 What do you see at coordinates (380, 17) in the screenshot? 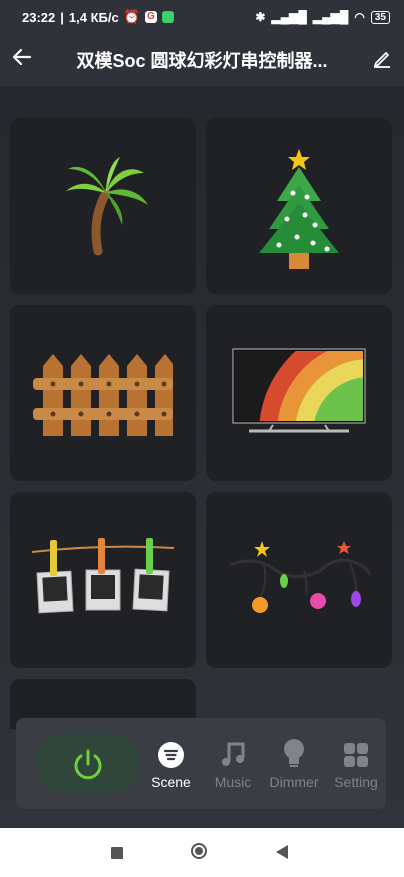
I see `battery-icon: 35` at bounding box center [380, 17].